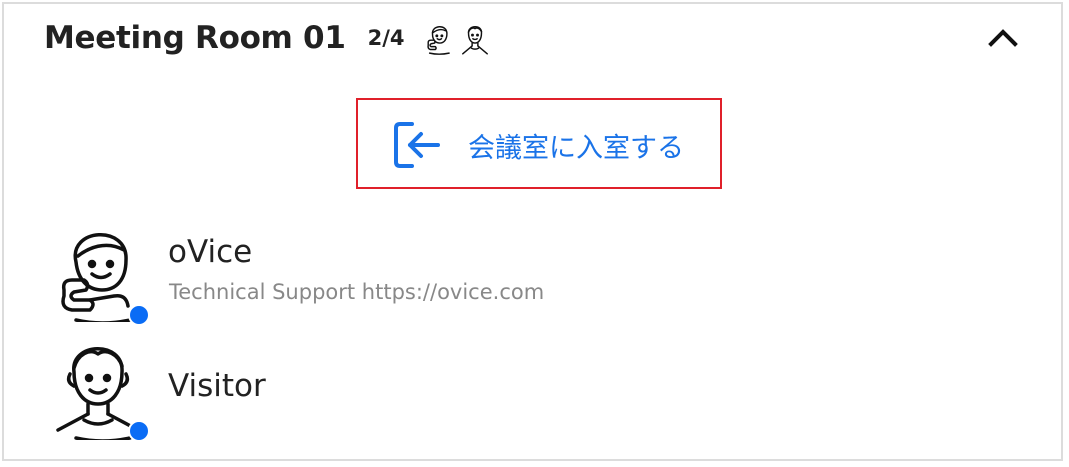 This screenshot has width=1069, height=467. Describe the element at coordinates (576, 148) in the screenshot. I see `enter-room-label: 会議室に入室する` at that location.